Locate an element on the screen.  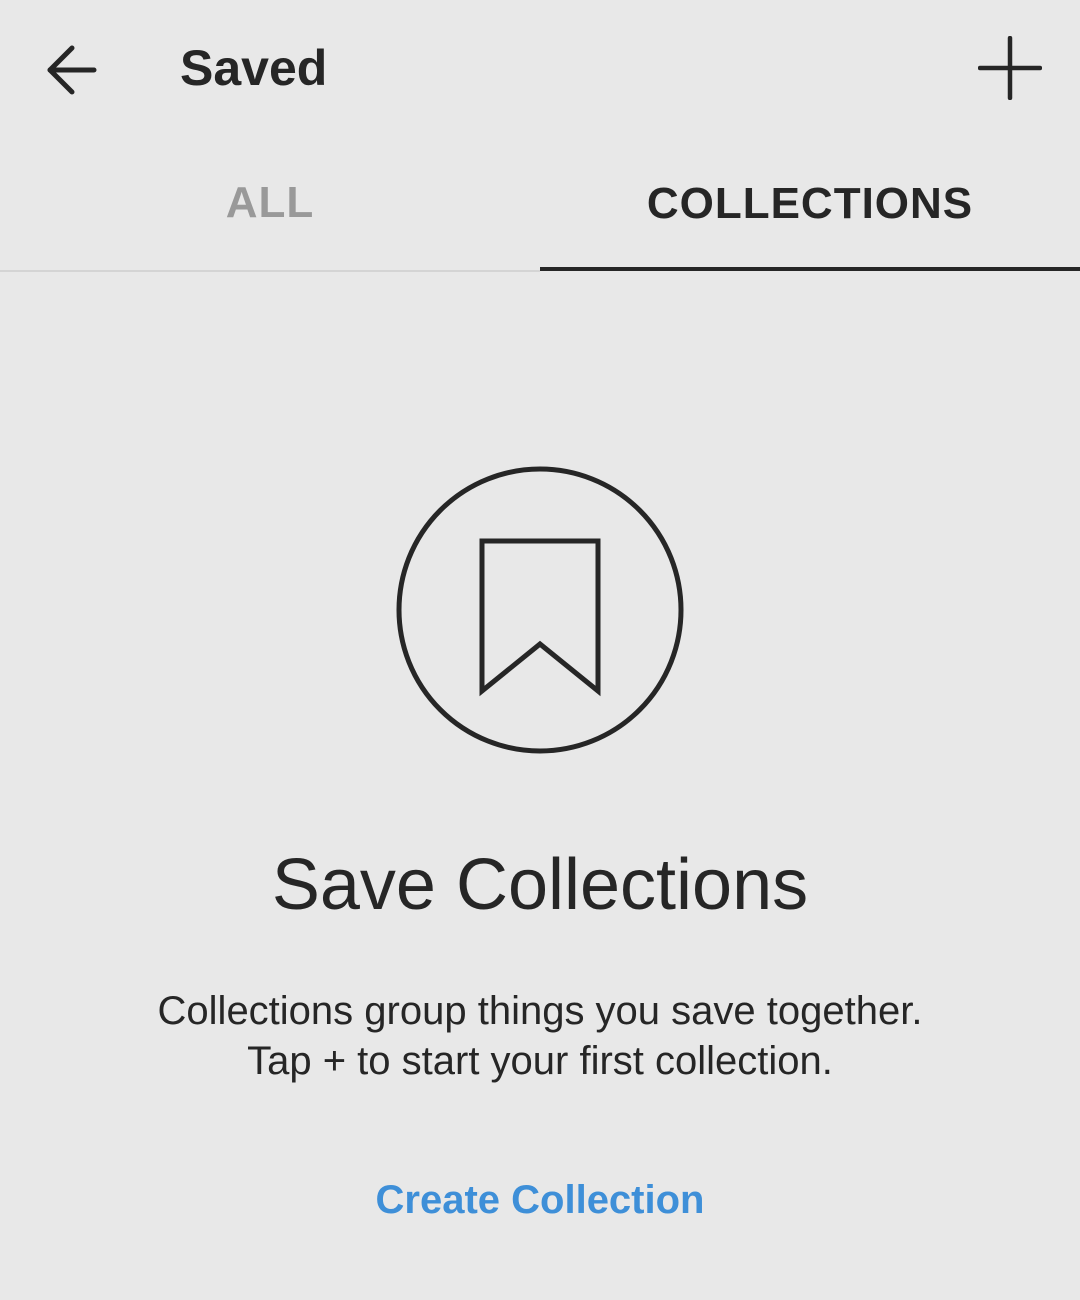
top-bar: Saved is located at coordinates (540, 68).